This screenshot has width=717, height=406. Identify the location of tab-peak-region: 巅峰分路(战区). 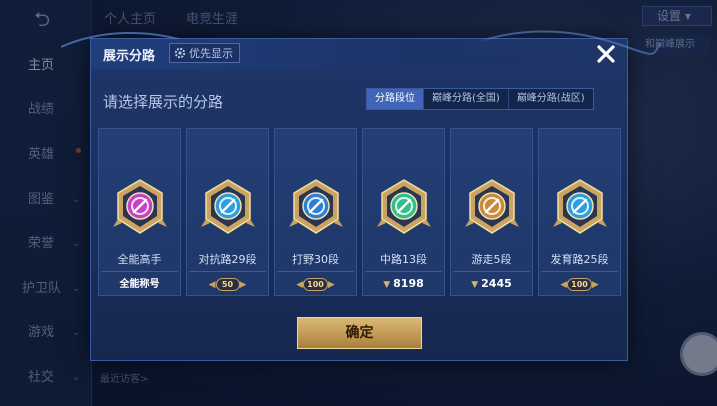
(551, 99).